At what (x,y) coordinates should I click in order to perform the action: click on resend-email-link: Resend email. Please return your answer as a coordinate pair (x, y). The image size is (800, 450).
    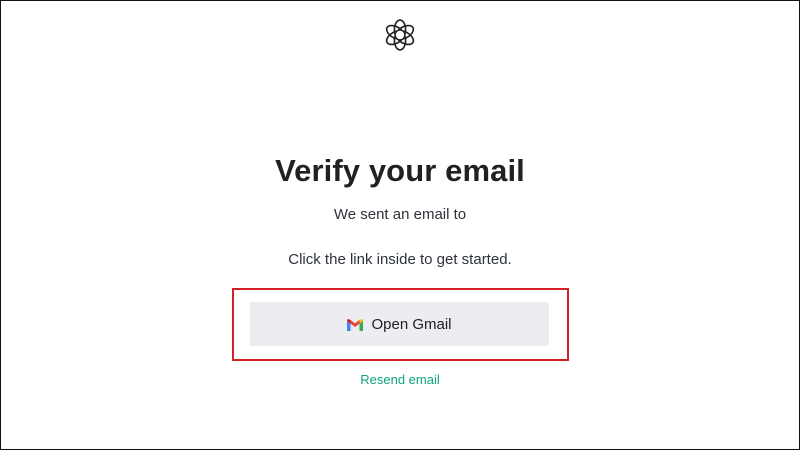
    Looking at the image, I should click on (400, 379).